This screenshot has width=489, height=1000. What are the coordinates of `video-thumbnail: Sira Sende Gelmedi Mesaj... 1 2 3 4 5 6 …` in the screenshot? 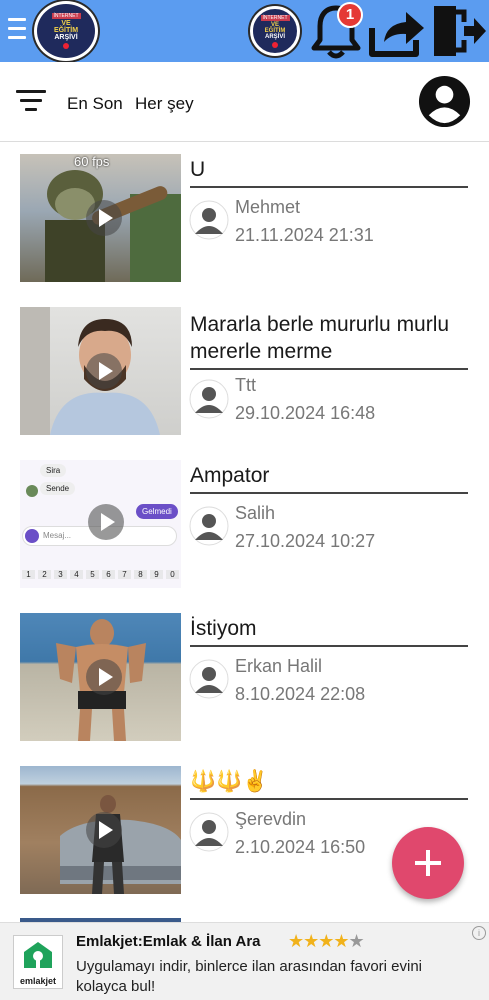 It's located at (100, 524).